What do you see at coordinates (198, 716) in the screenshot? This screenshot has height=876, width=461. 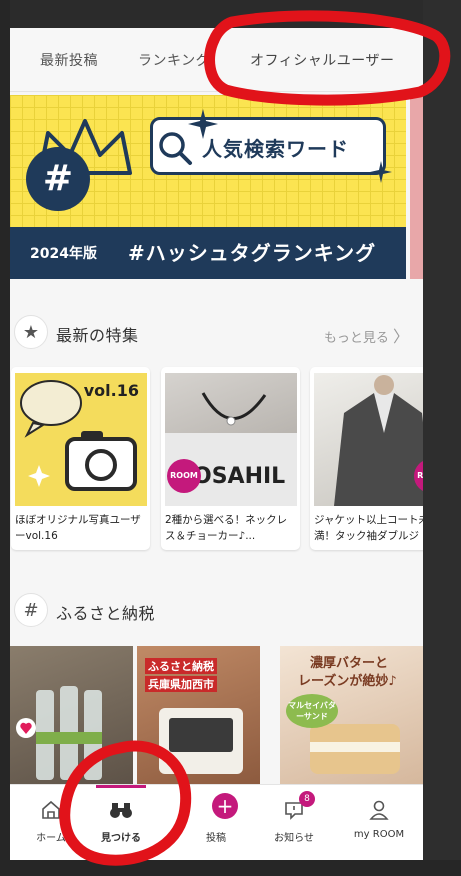 I see `furusato-item-toaster: ふるさと納税 兵庫県加西市` at bounding box center [198, 716].